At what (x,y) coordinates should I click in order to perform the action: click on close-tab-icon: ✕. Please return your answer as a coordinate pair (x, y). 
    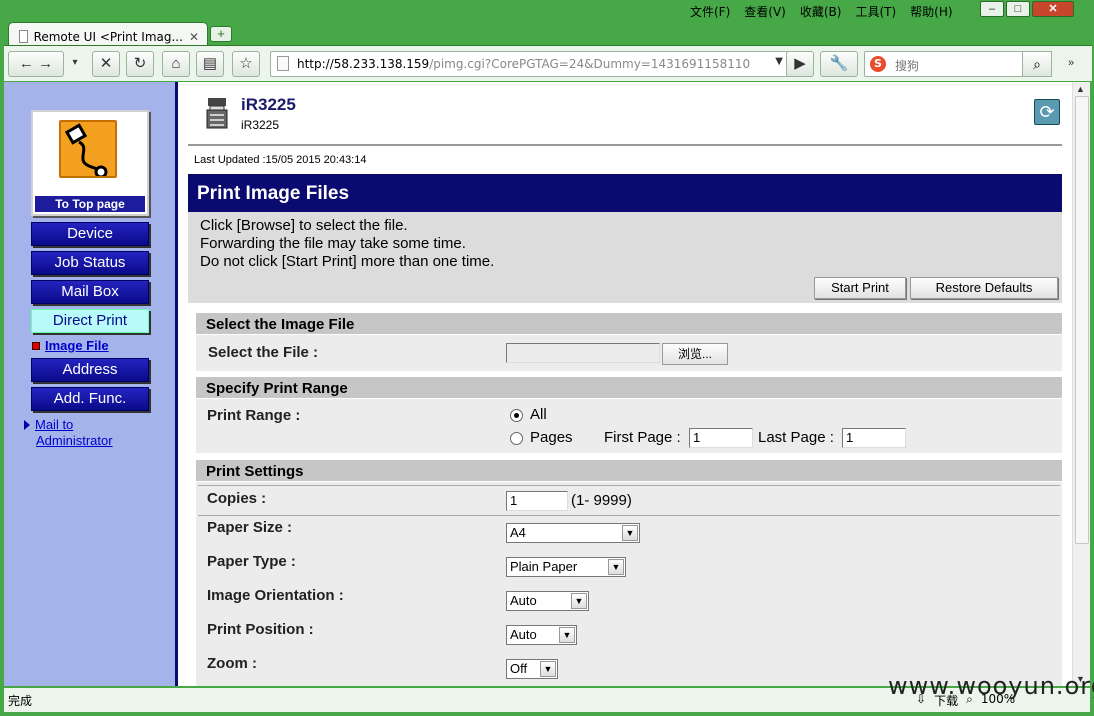
    Looking at the image, I should click on (194, 37).